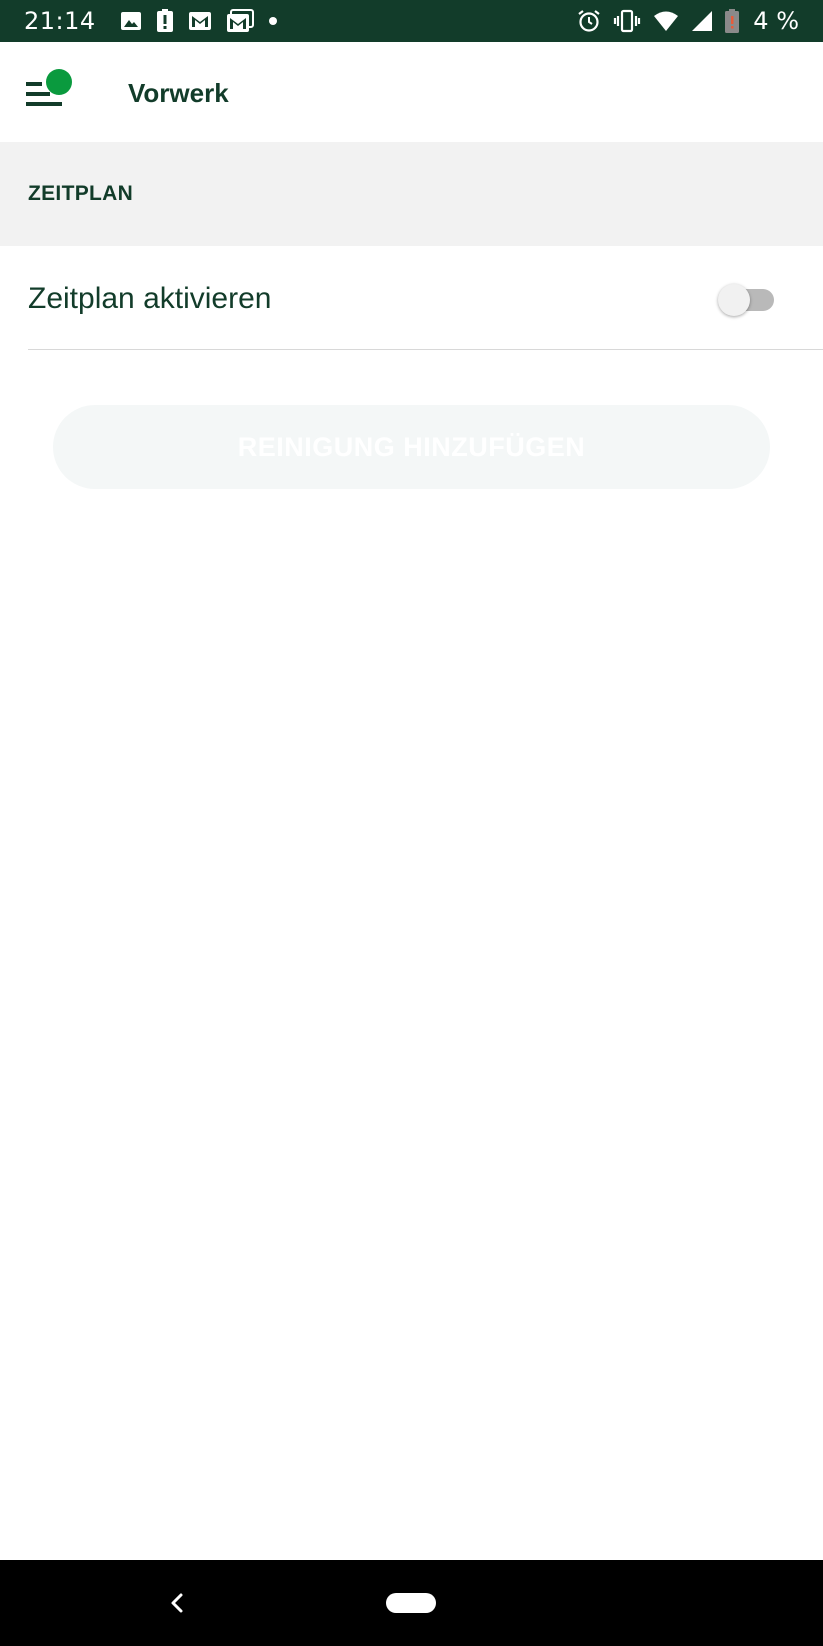 This screenshot has width=823, height=1646. Describe the element at coordinates (734, 300) in the screenshot. I see `switch-thumb` at that location.